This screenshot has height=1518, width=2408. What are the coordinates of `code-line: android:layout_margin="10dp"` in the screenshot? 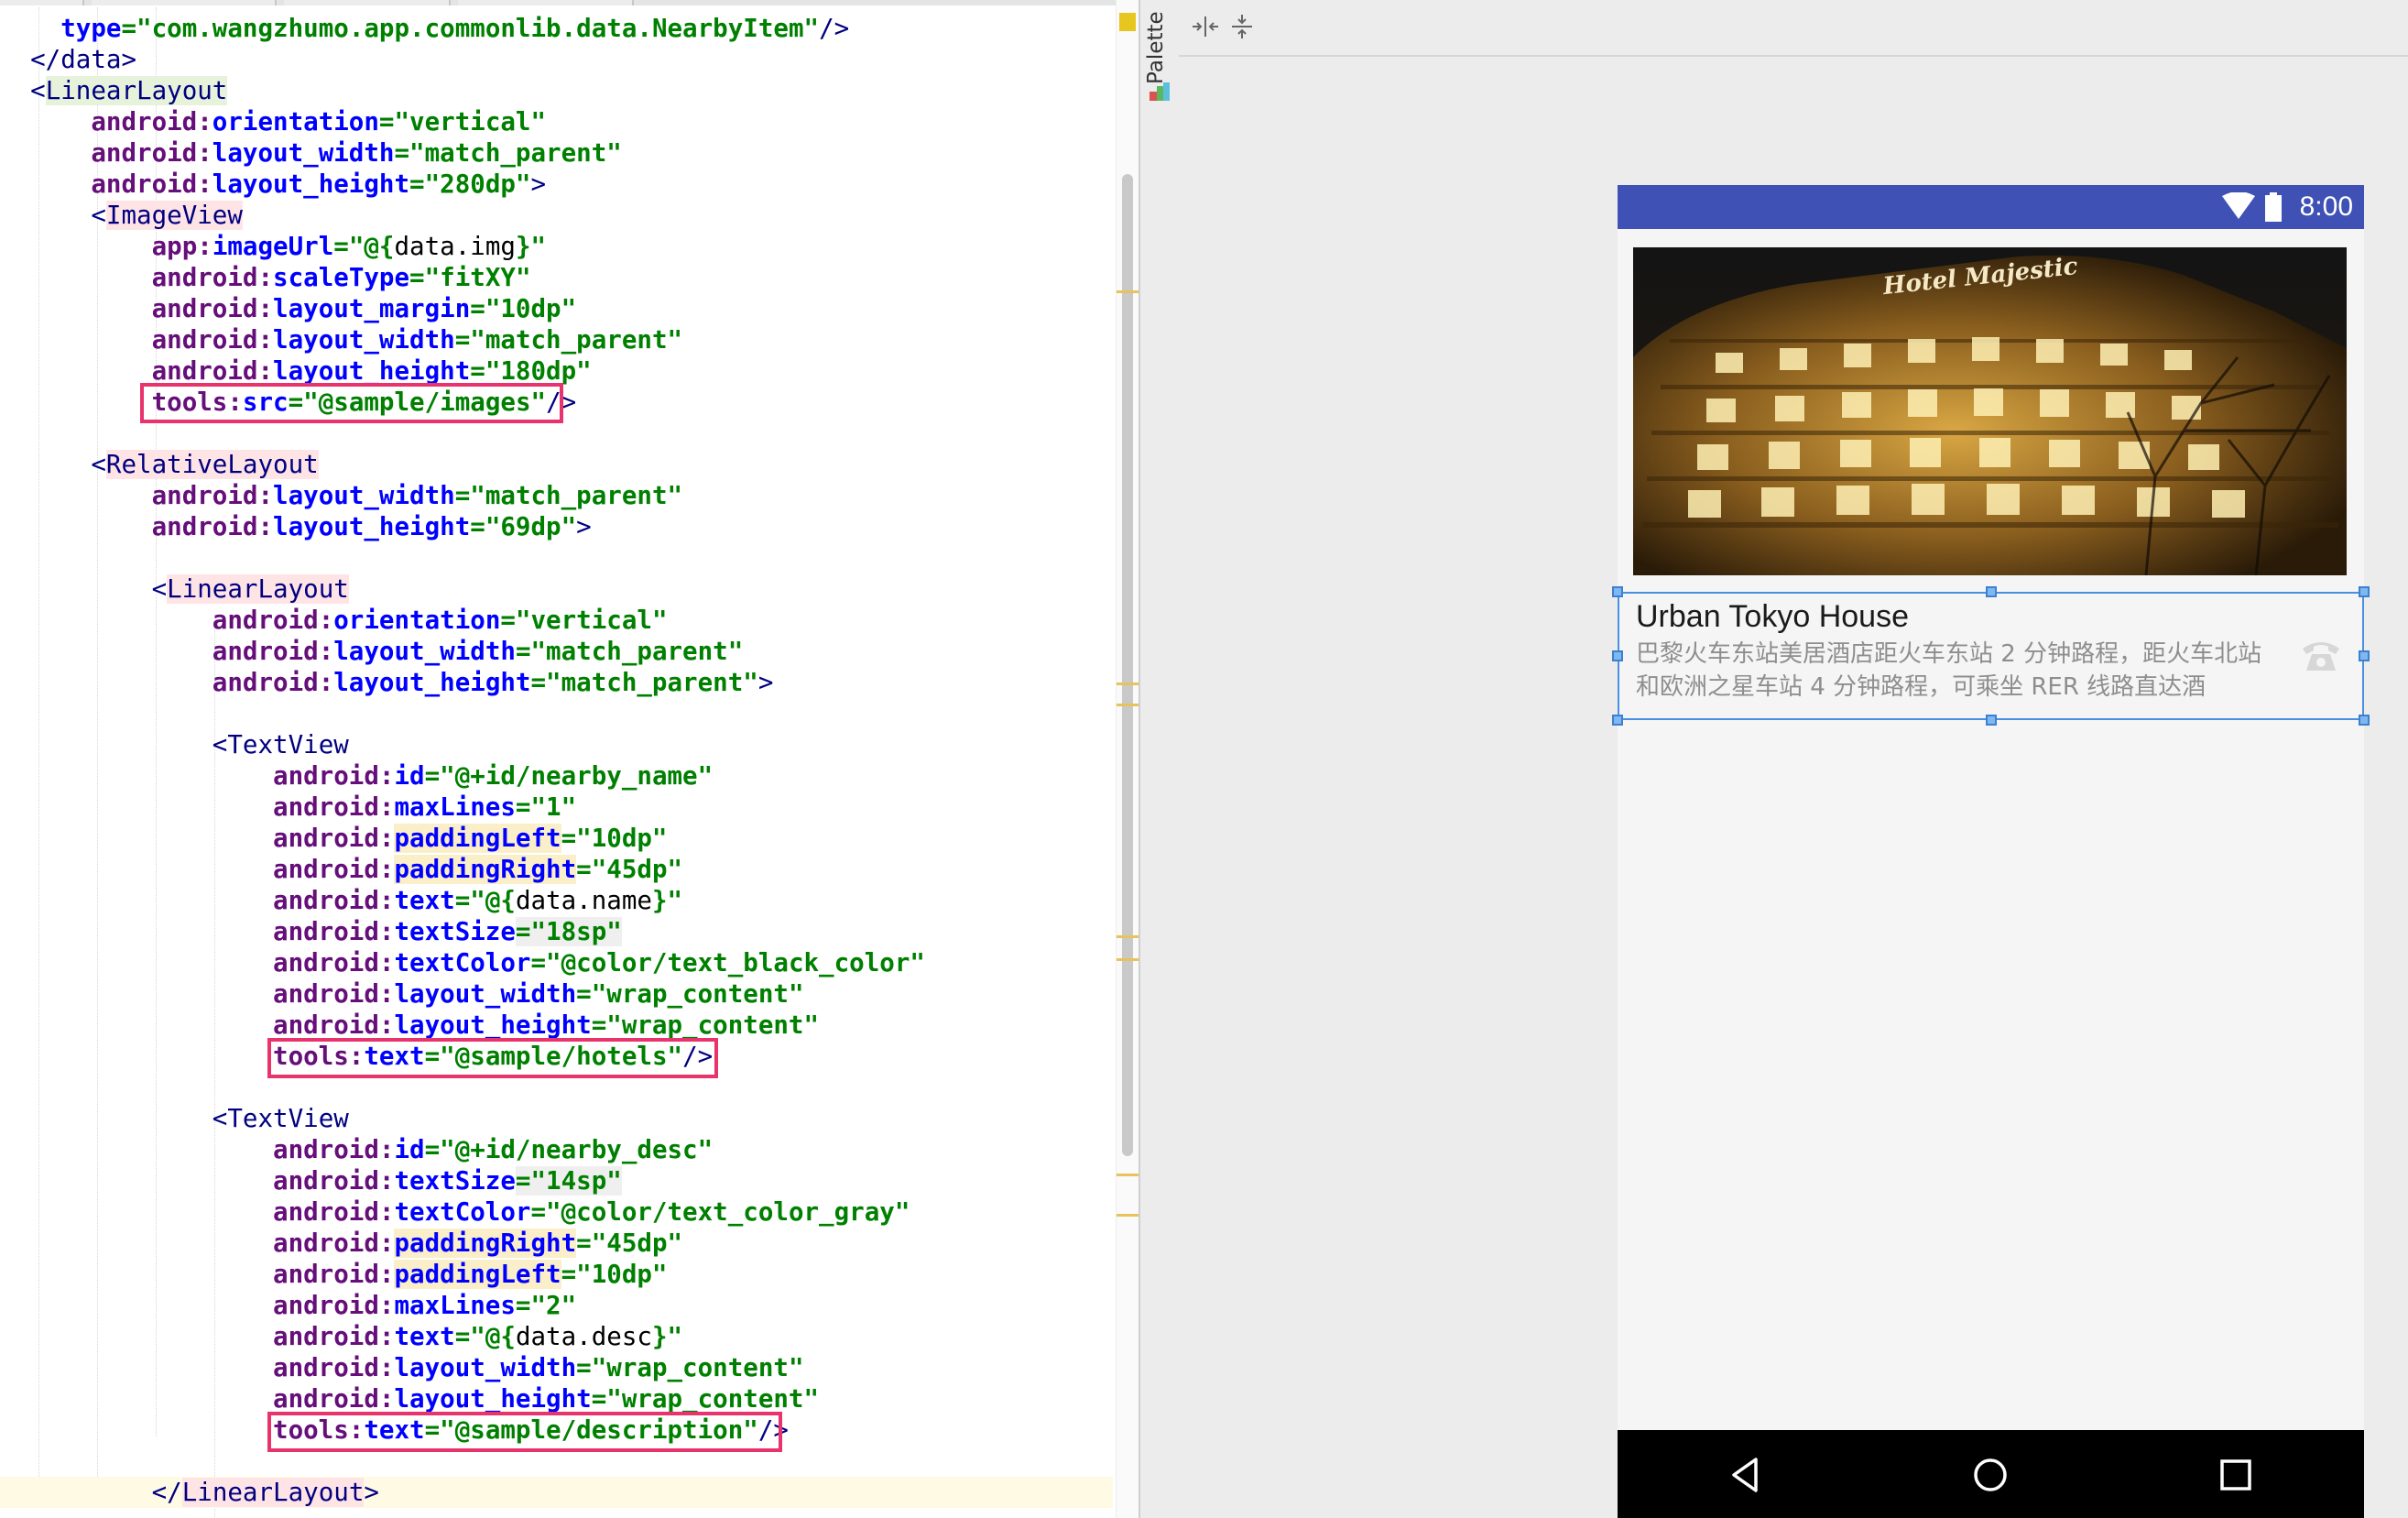 It's located at (556, 309).